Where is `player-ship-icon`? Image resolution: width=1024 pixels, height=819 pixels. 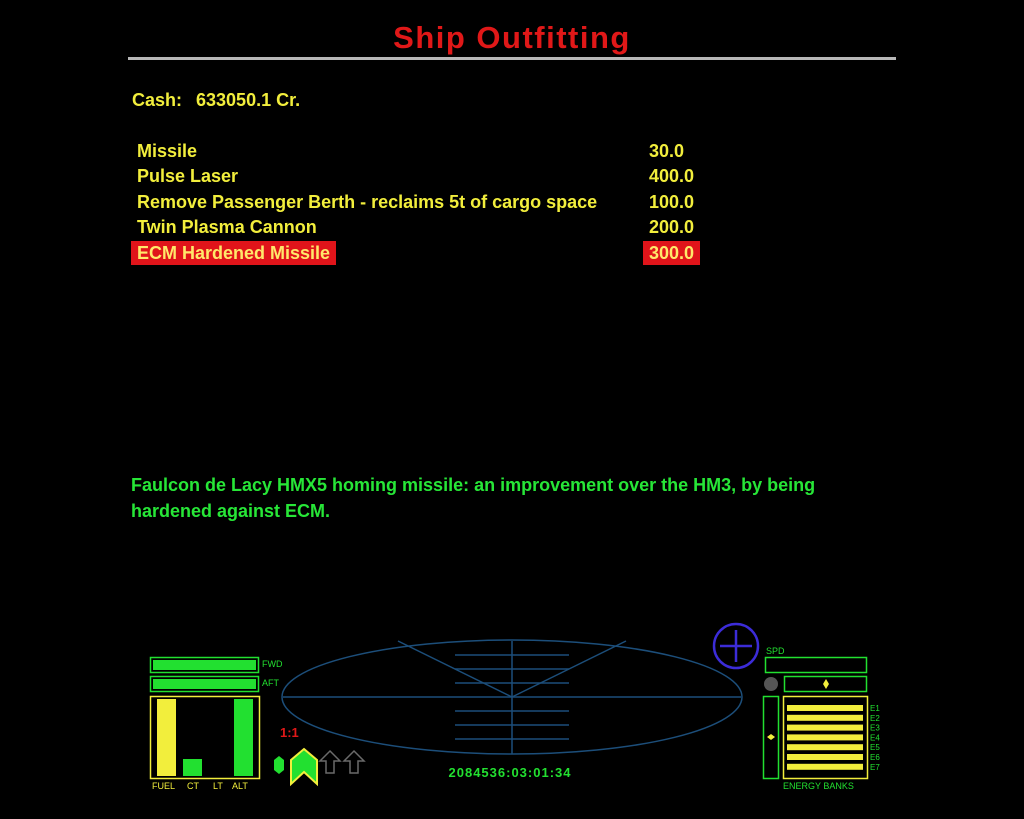 player-ship-icon is located at coordinates (304, 767).